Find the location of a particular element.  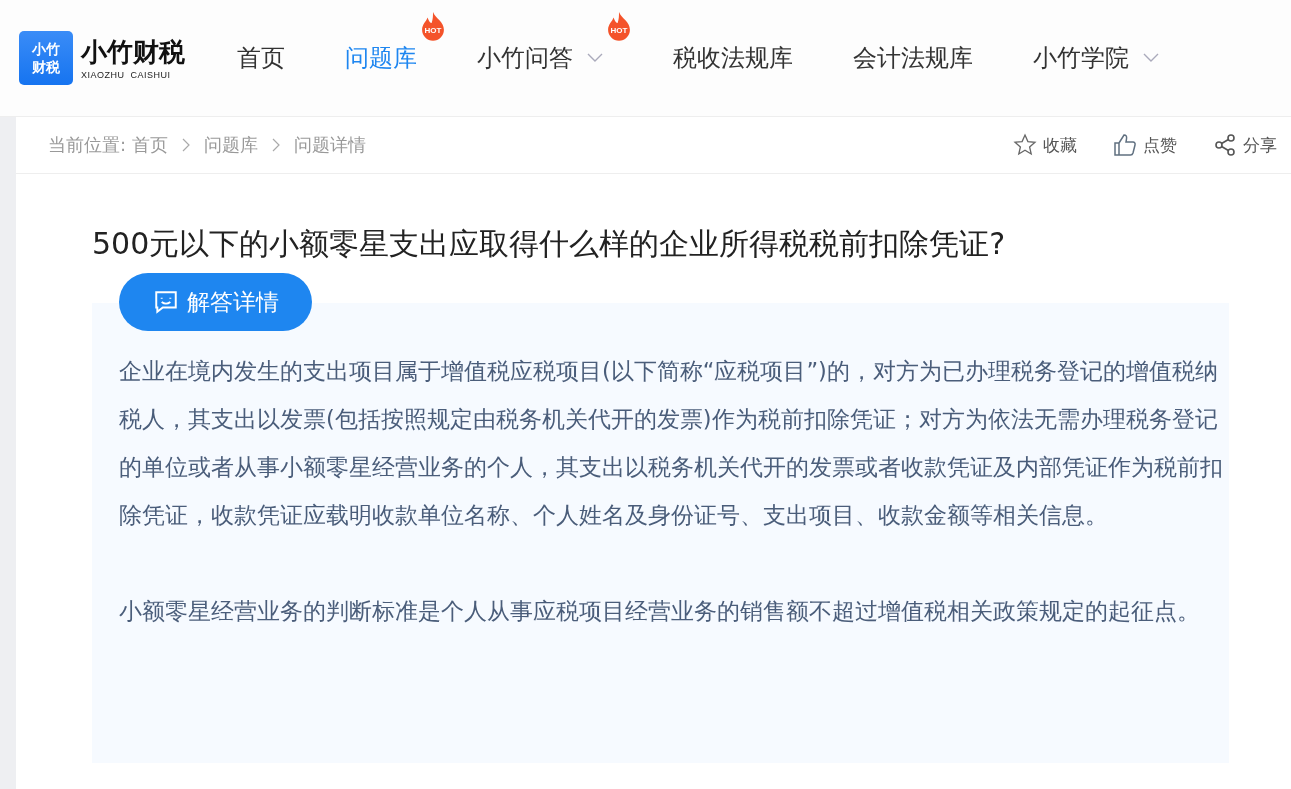

nav-link: 问题库 is located at coordinates (381, 58).